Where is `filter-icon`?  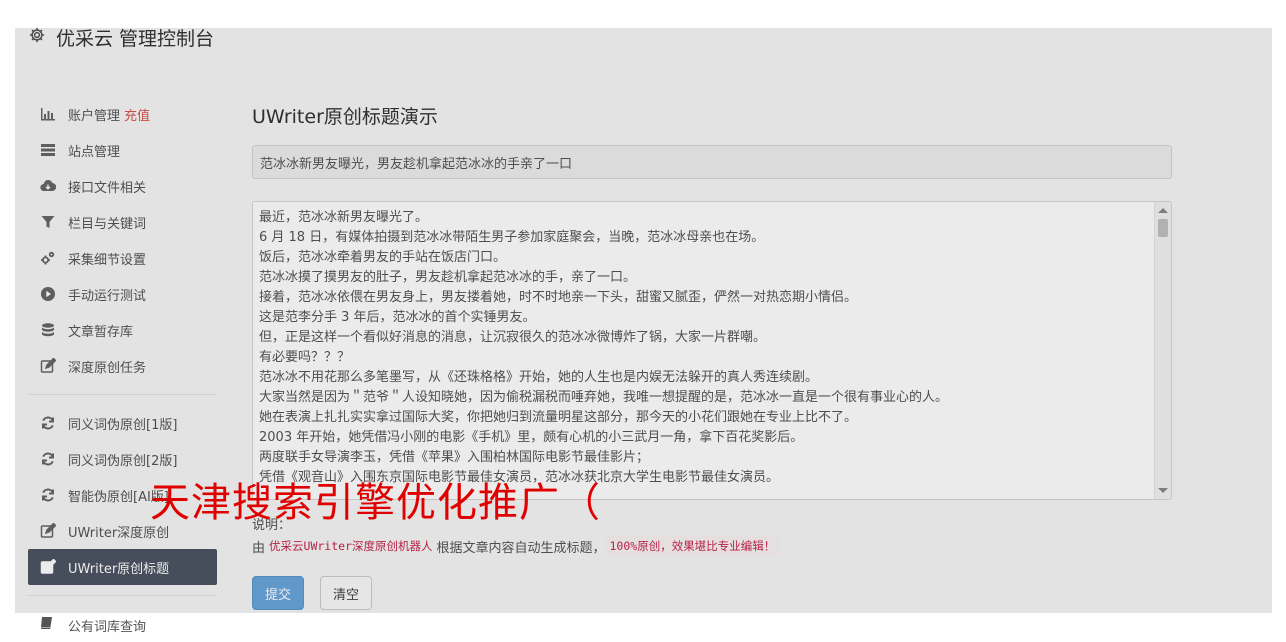
filter-icon is located at coordinates (48, 222).